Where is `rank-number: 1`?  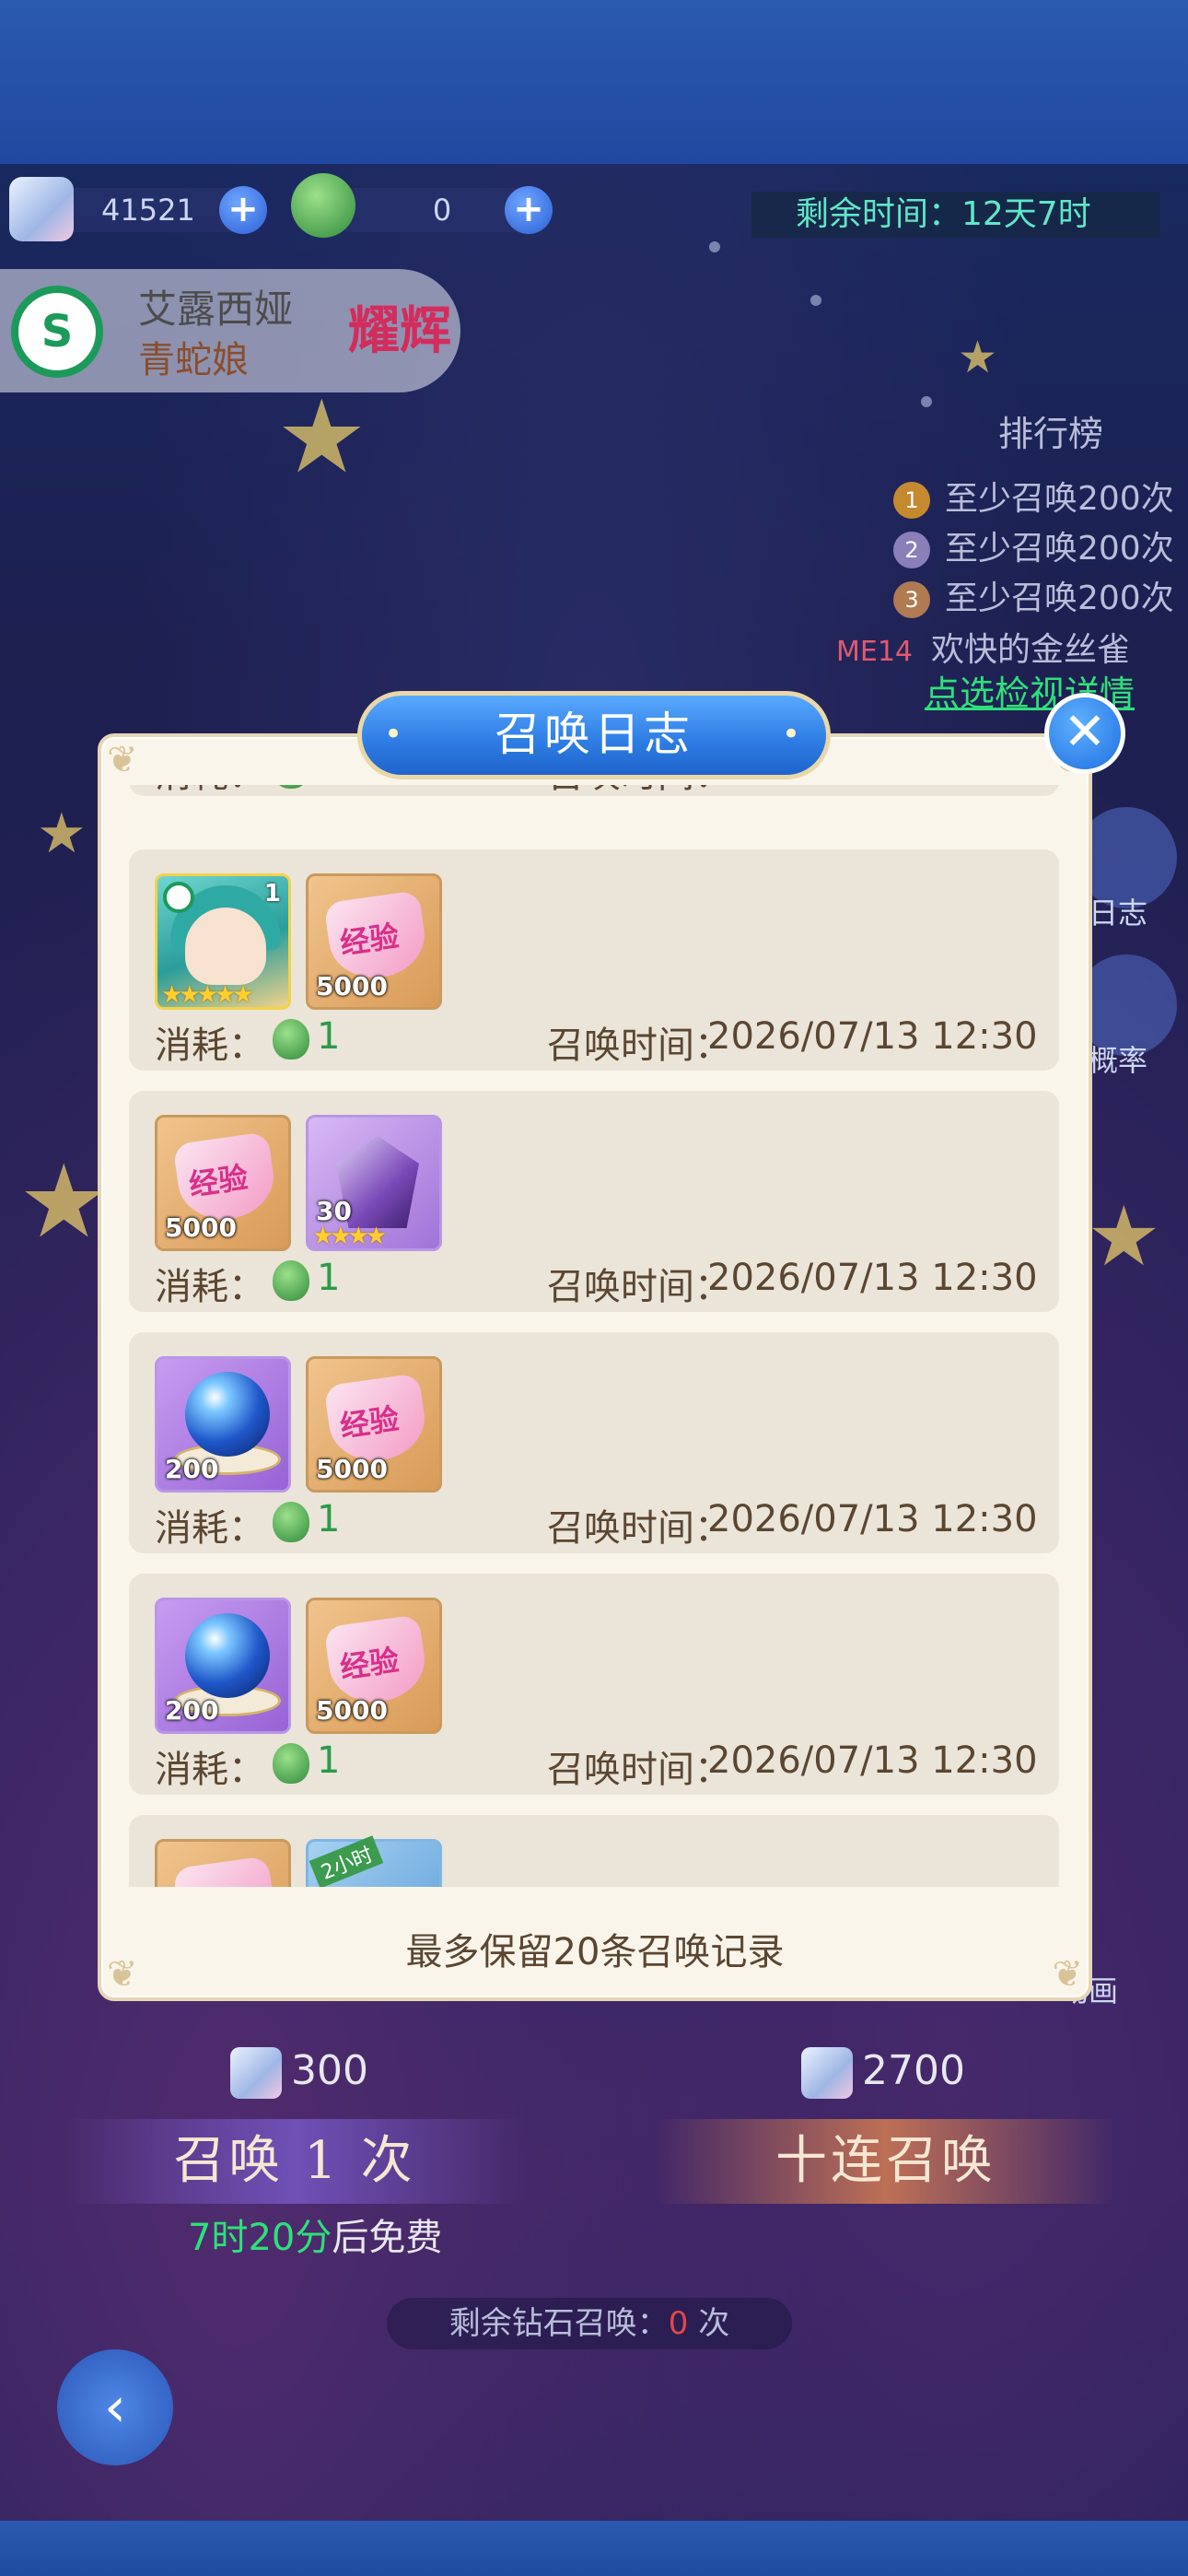
rank-number: 1 is located at coordinates (911, 500).